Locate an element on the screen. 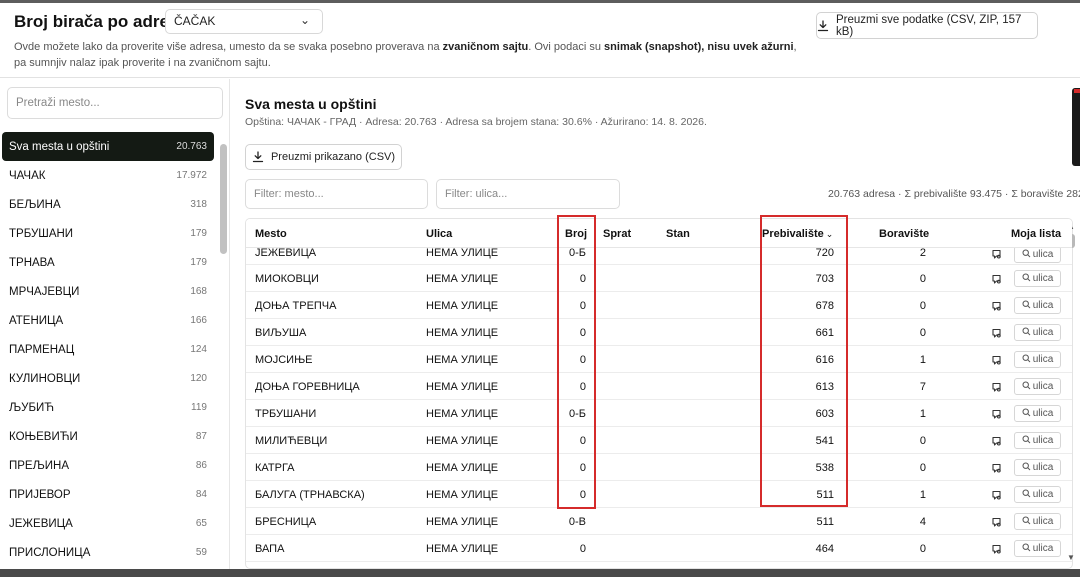 This screenshot has width=1080, height=577. sidebar-item-count: 179 is located at coordinates (198, 262).